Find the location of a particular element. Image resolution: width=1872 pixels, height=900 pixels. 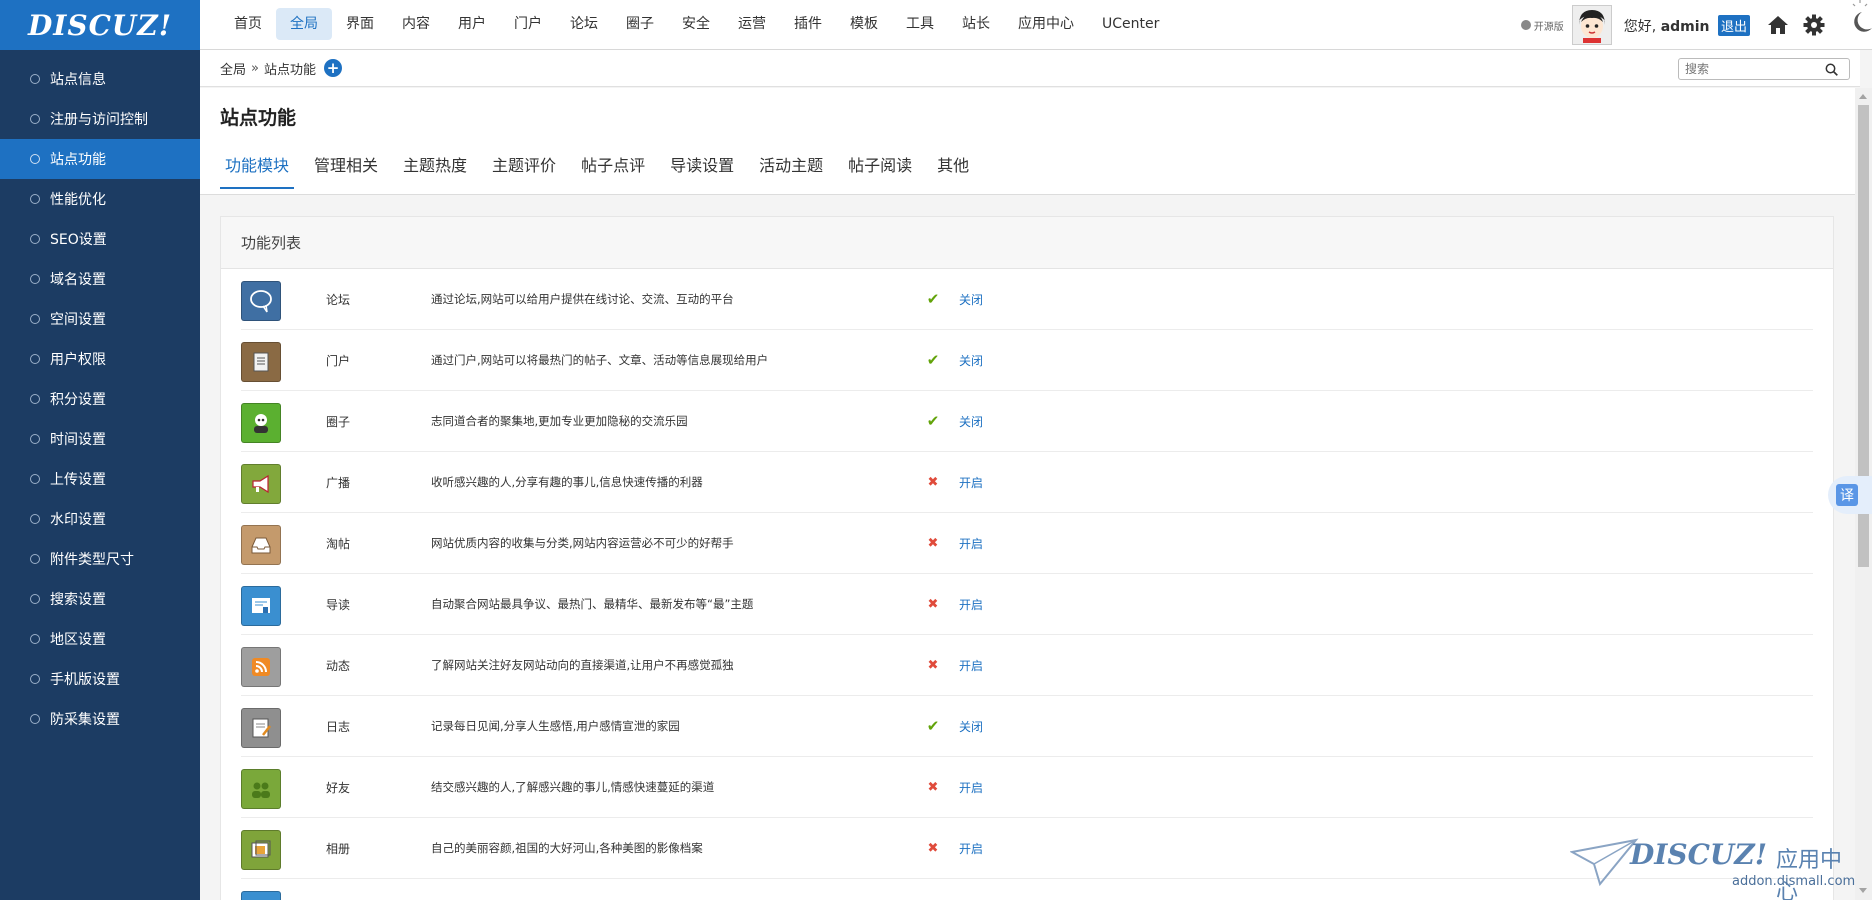

logo-text: DISCUZ! is located at coordinates (100, 25).